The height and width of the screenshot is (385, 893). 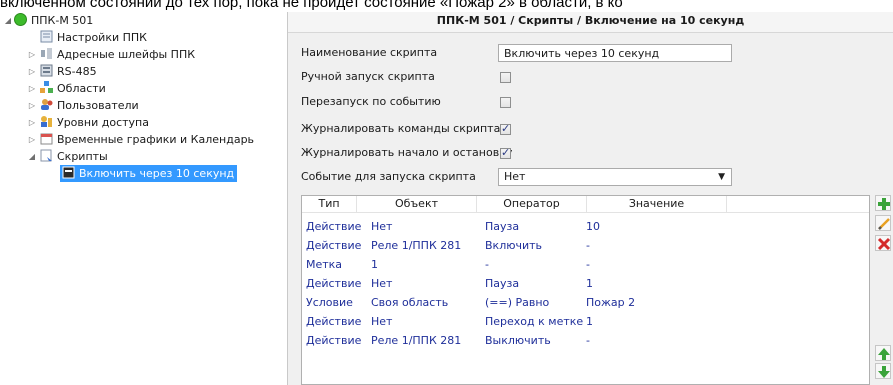 What do you see at coordinates (156, 139) in the screenshot?
I see `tree-item-label: Временные графики и Календарь` at bounding box center [156, 139].